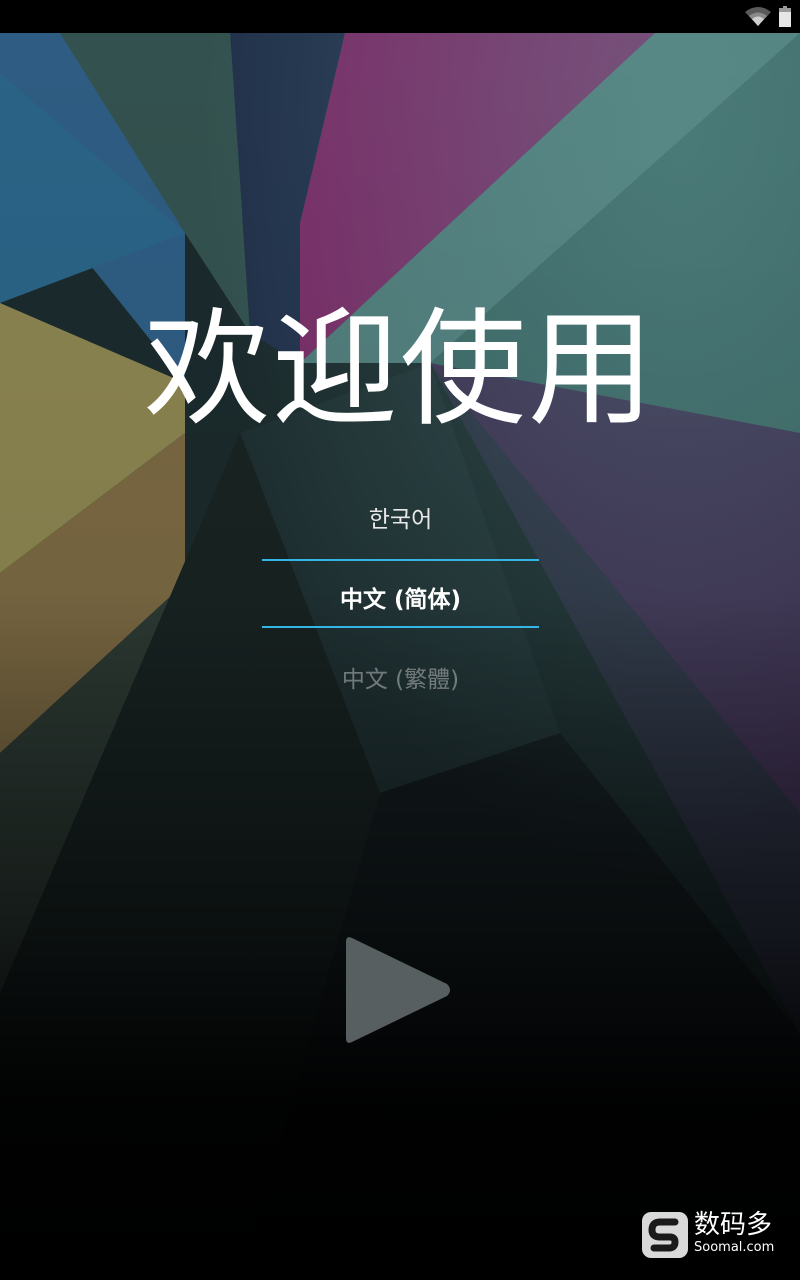  What do you see at coordinates (400, 517) in the screenshot?
I see `language-option-korean: 한국어` at bounding box center [400, 517].